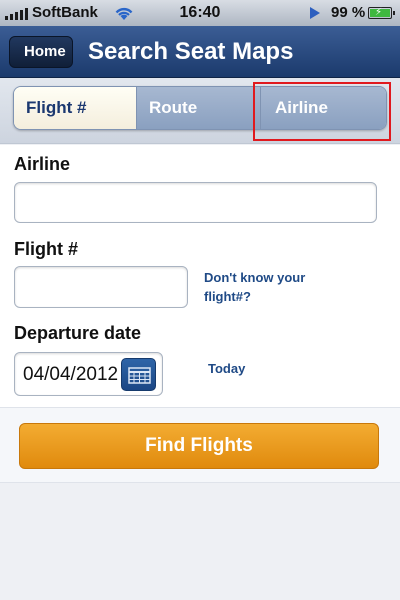  I want to click on page-title: Search Seat Maps, so click(191, 51).